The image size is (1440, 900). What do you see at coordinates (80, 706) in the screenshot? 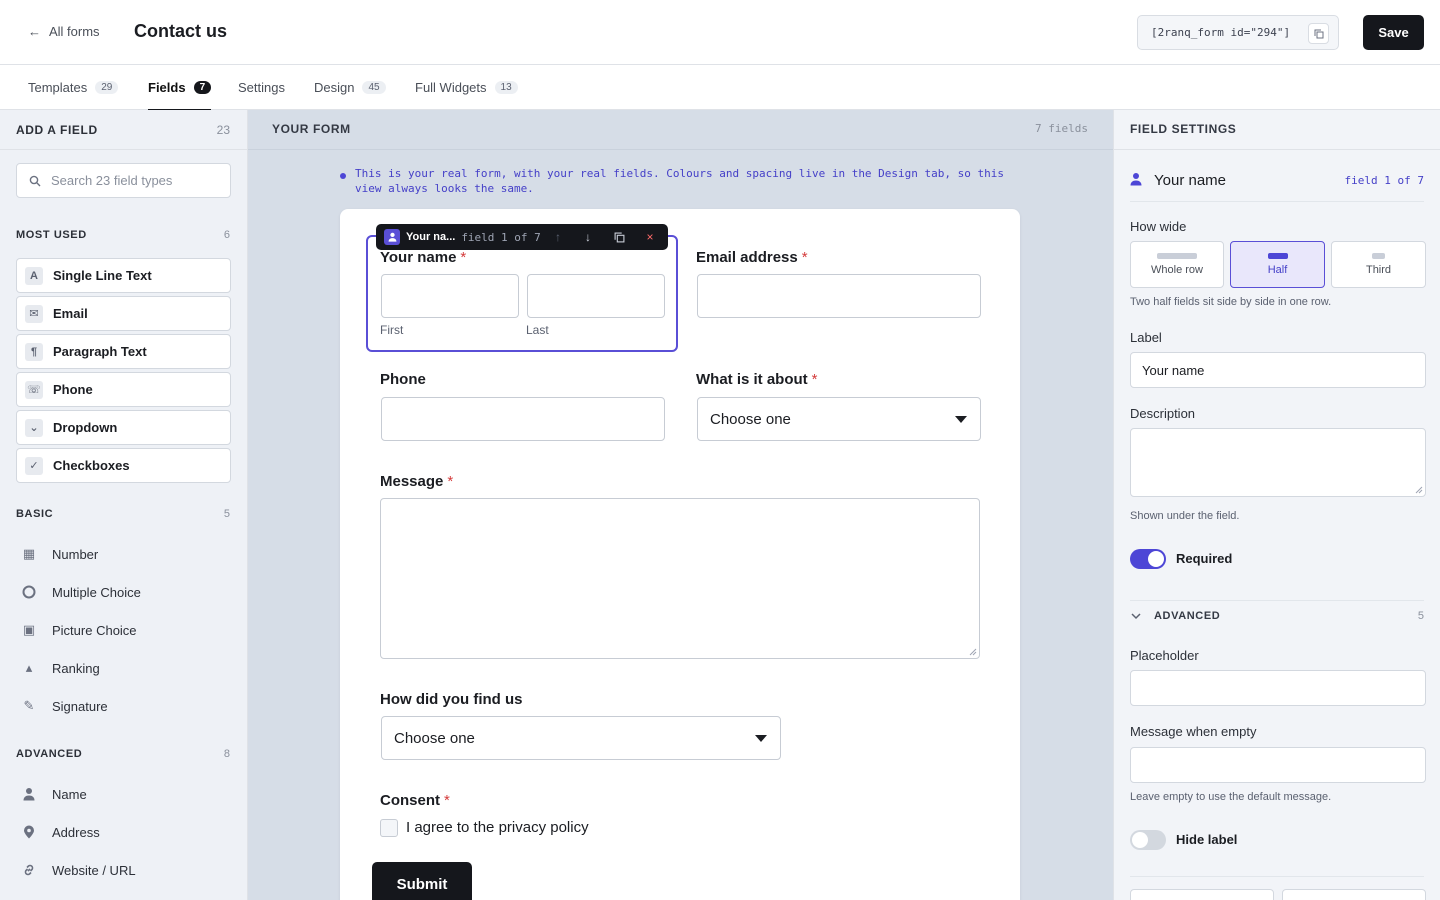
I see `field-type-label: Signature` at bounding box center [80, 706].